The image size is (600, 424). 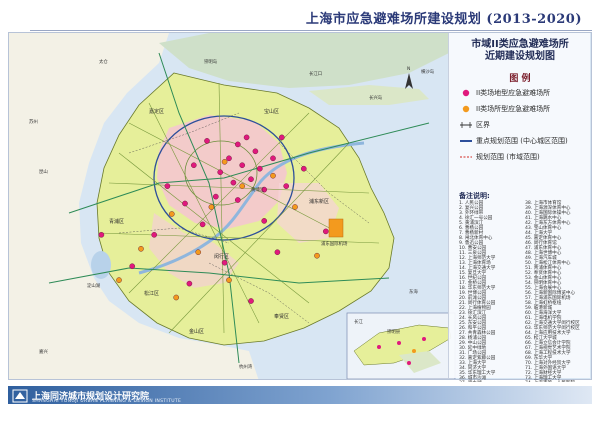 What do you see at coordinates (319, 201) in the screenshot?
I see `label-pudong: 浦东新区` at bounding box center [319, 201].